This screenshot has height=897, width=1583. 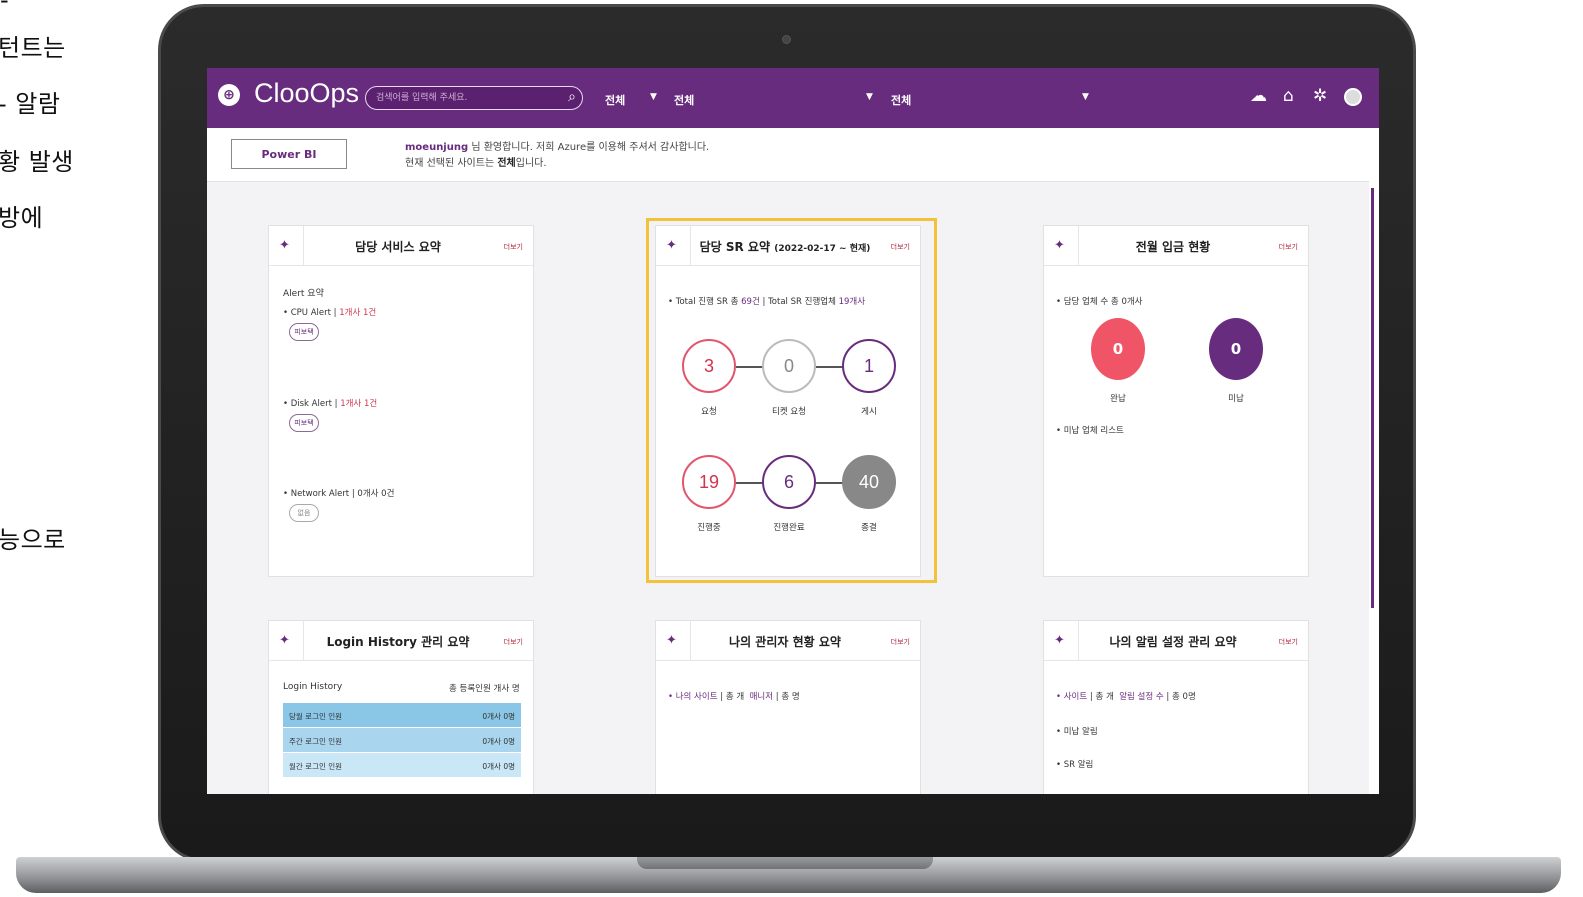 What do you see at coordinates (790, 697) in the screenshot?
I see `admin-managers-count: 총 명` at bounding box center [790, 697].